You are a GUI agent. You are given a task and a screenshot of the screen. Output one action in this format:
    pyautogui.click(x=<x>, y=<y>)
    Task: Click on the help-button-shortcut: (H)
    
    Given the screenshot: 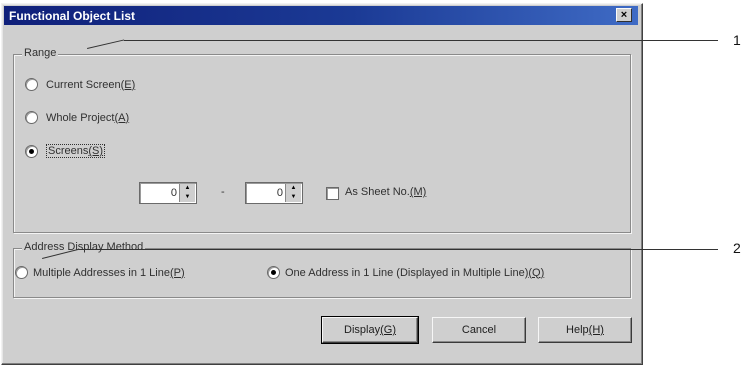 What is the action you would take?
    pyautogui.click(x=596, y=330)
    